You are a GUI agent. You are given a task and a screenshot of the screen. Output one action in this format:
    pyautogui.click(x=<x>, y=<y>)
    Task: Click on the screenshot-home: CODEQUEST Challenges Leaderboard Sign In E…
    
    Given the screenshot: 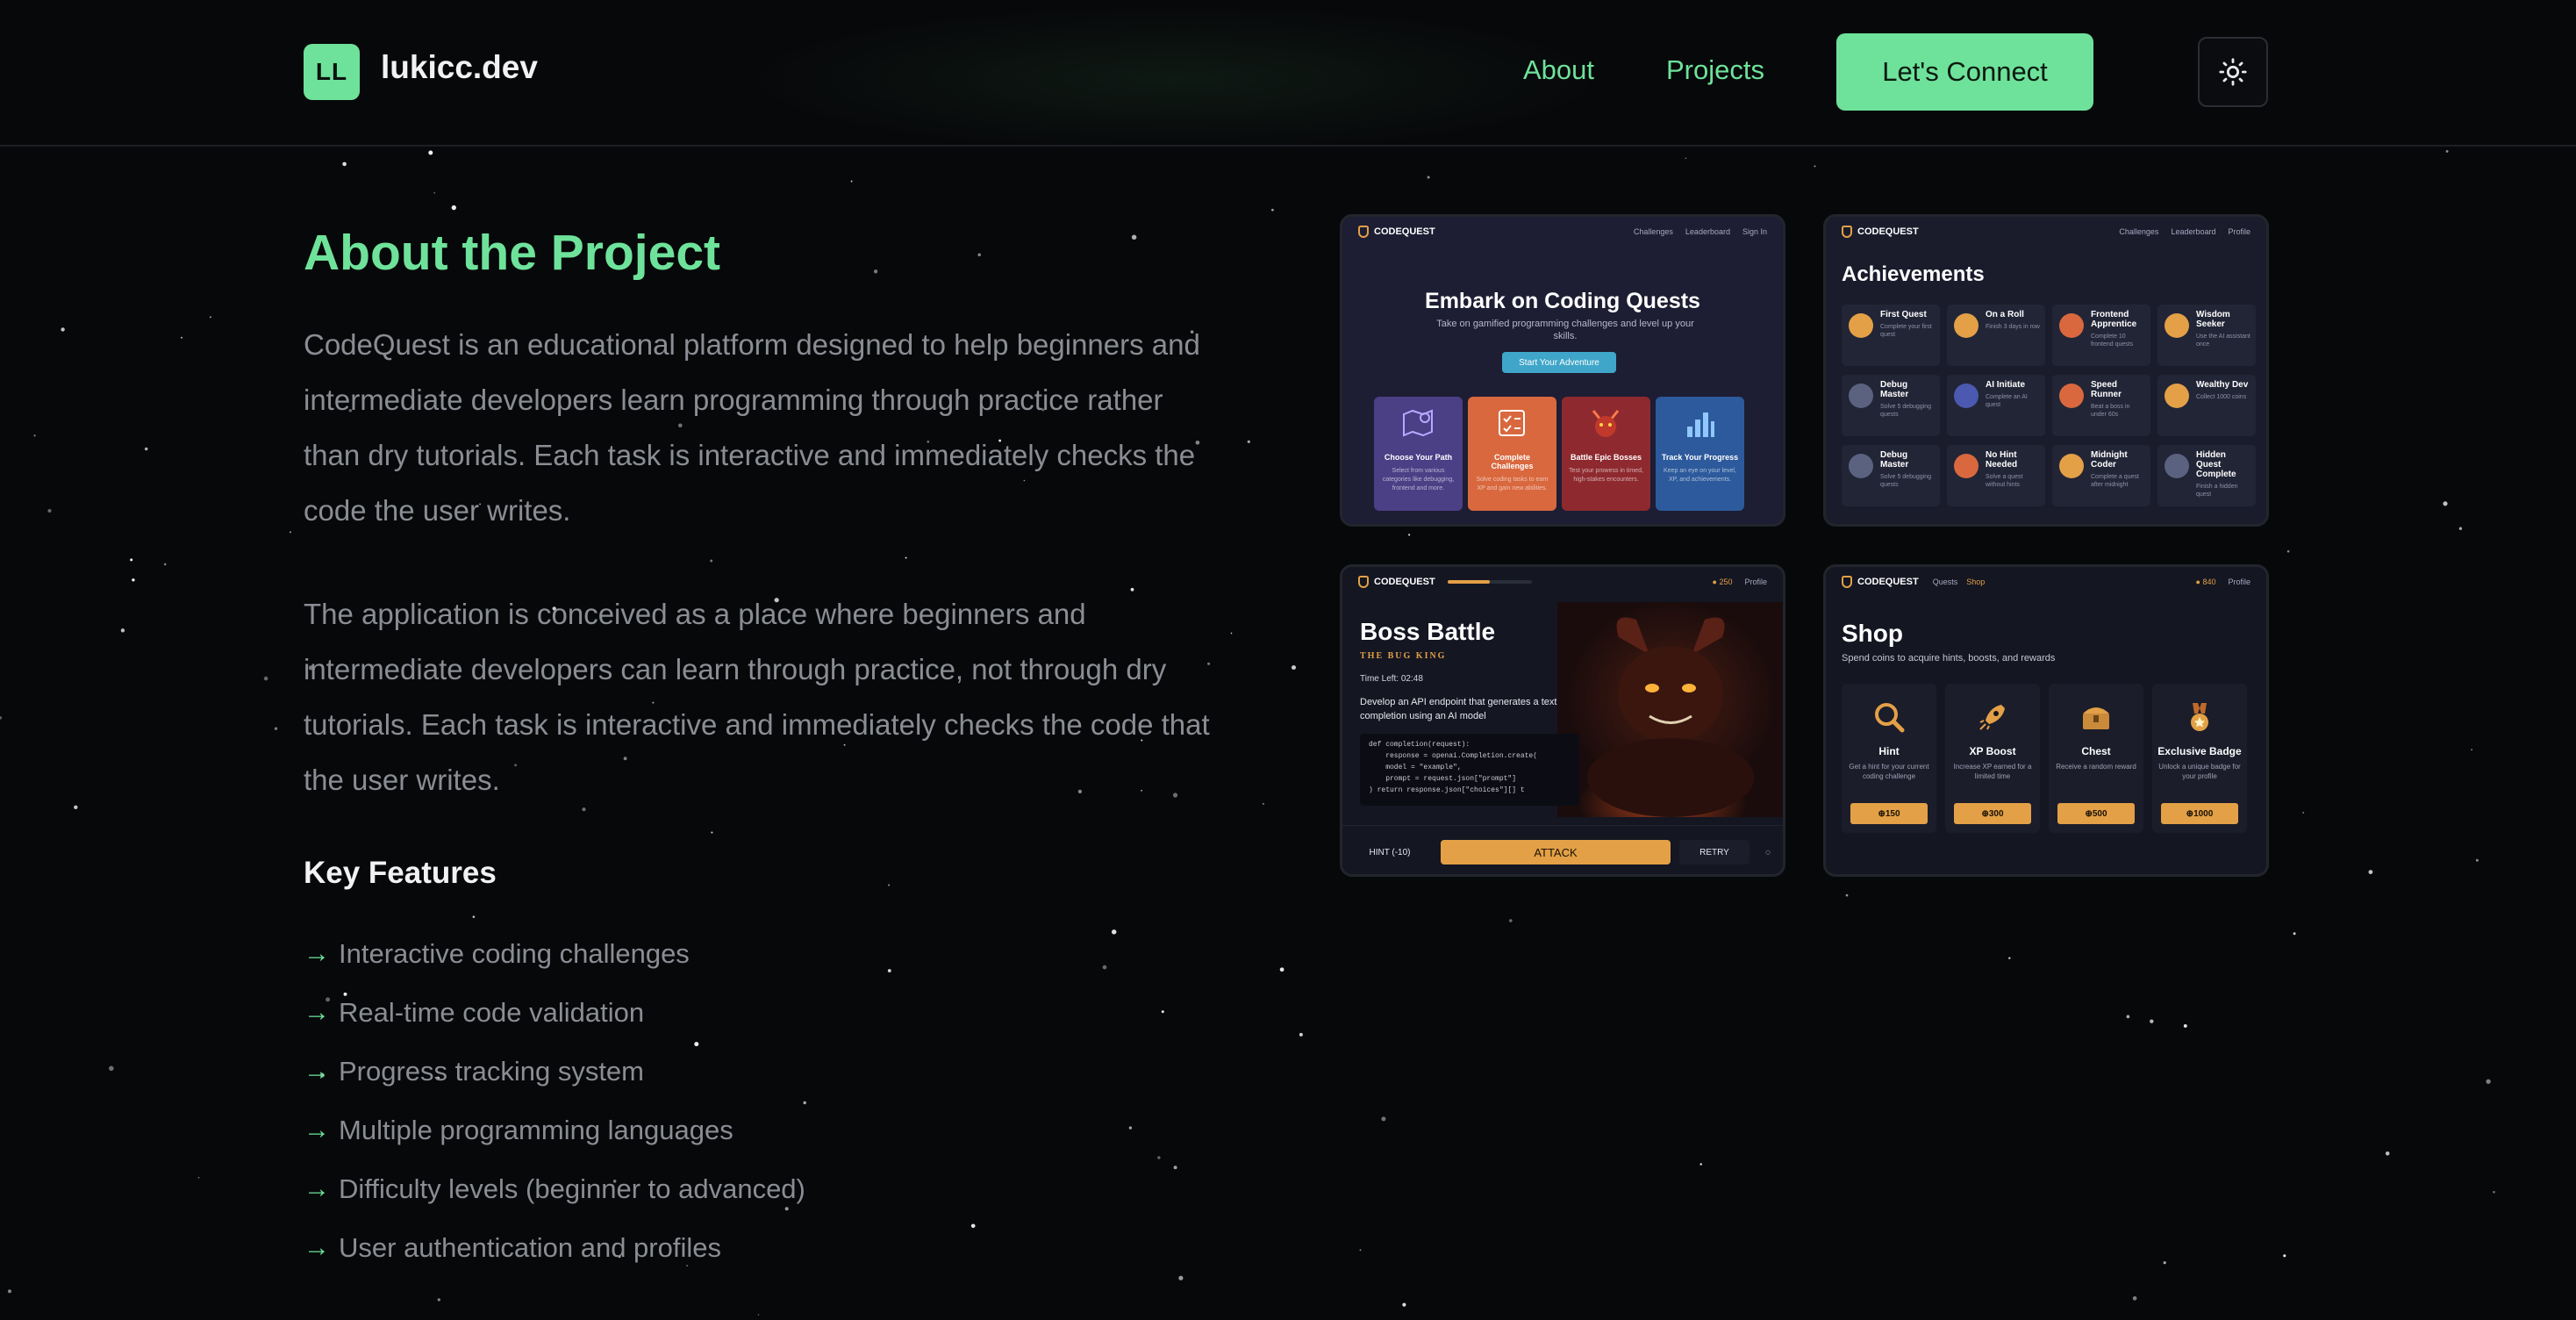 What is the action you would take?
    pyautogui.click(x=1562, y=370)
    